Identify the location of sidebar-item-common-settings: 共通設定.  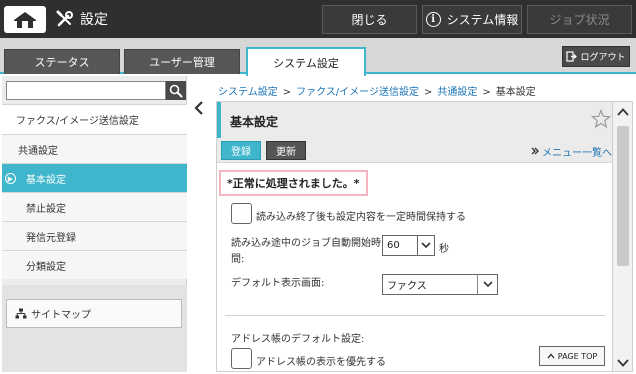
(94, 148).